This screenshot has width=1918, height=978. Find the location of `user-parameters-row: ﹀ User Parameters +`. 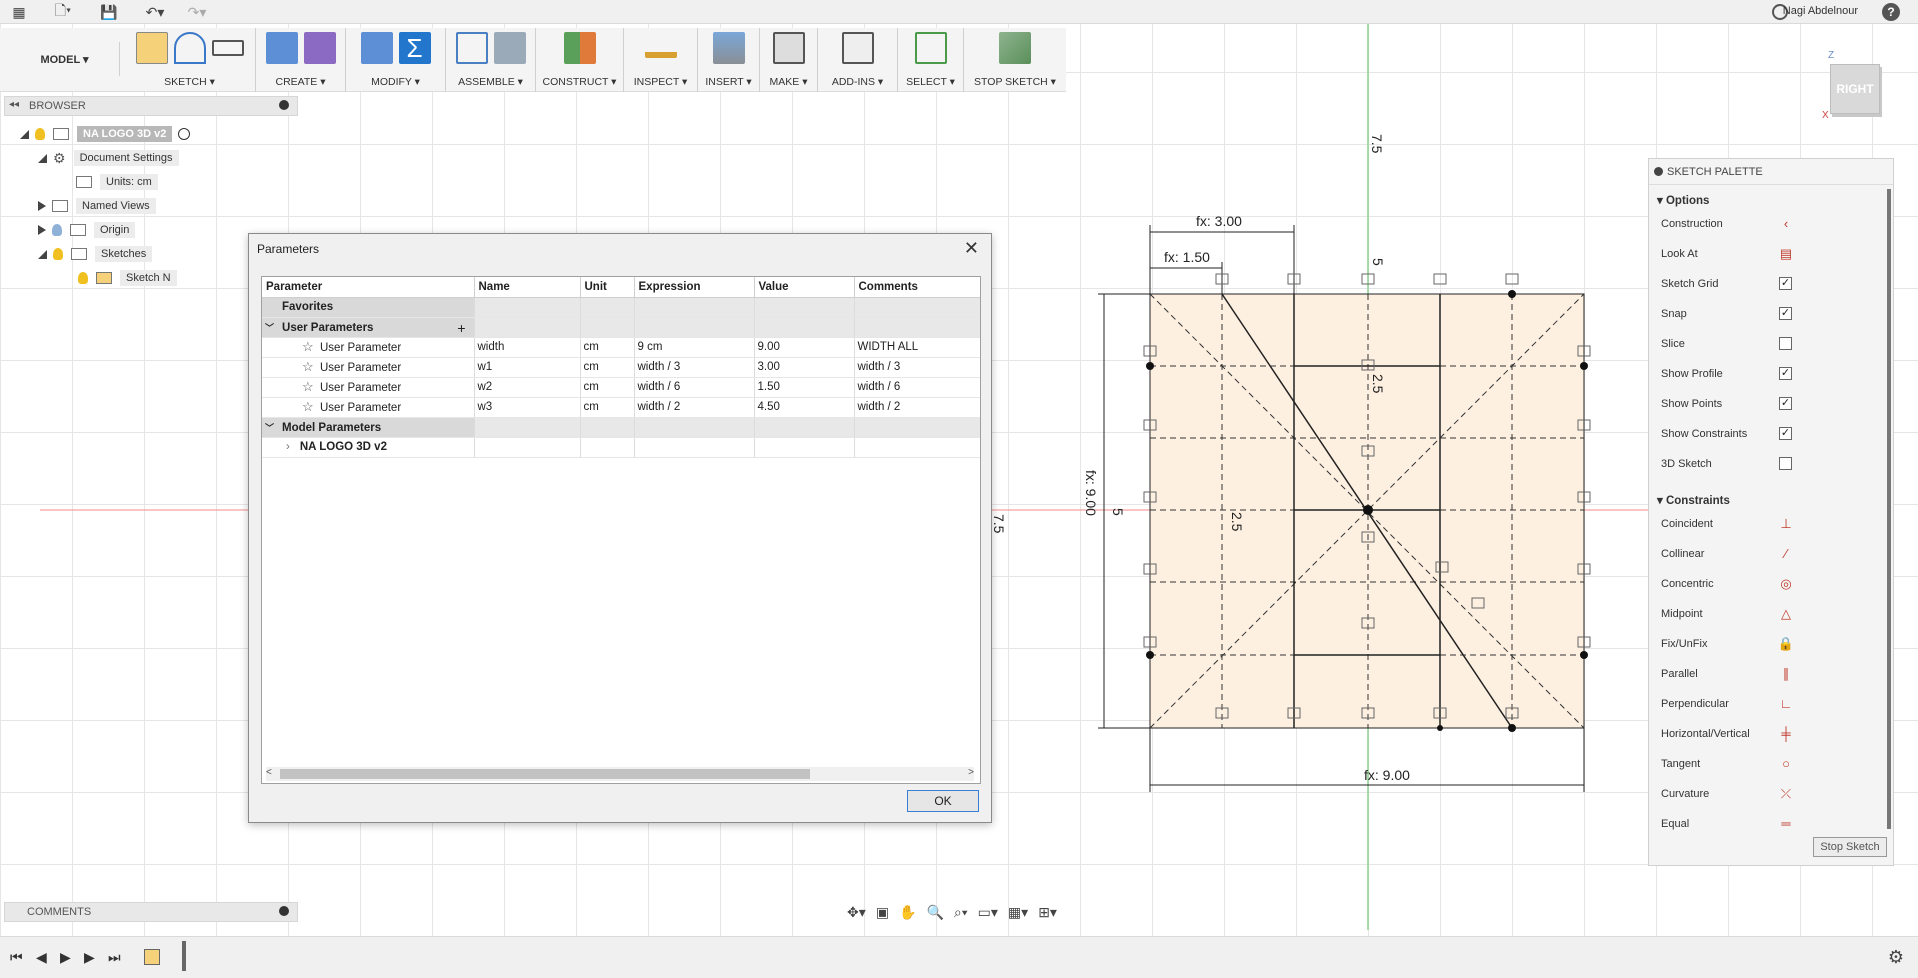

user-parameters-row: ﹀ User Parameters + is located at coordinates (621, 327).